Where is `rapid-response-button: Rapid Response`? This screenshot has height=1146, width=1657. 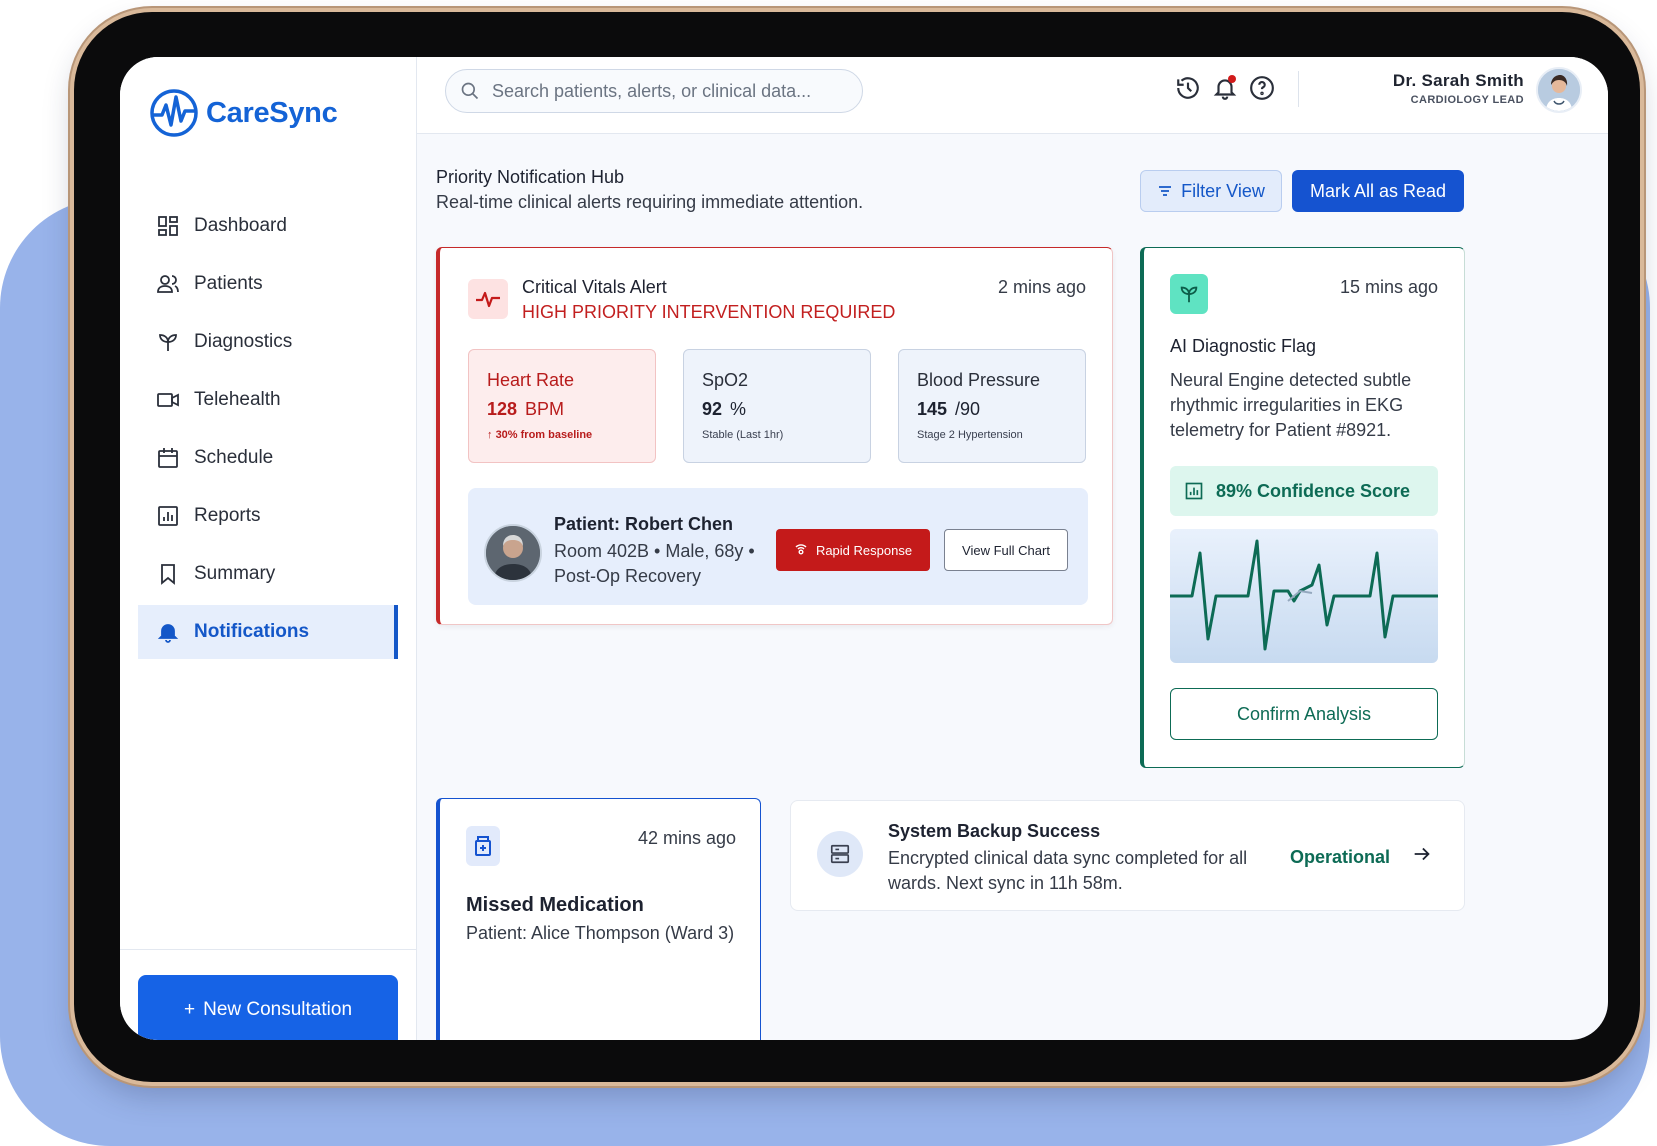 rapid-response-button: Rapid Response is located at coordinates (853, 550).